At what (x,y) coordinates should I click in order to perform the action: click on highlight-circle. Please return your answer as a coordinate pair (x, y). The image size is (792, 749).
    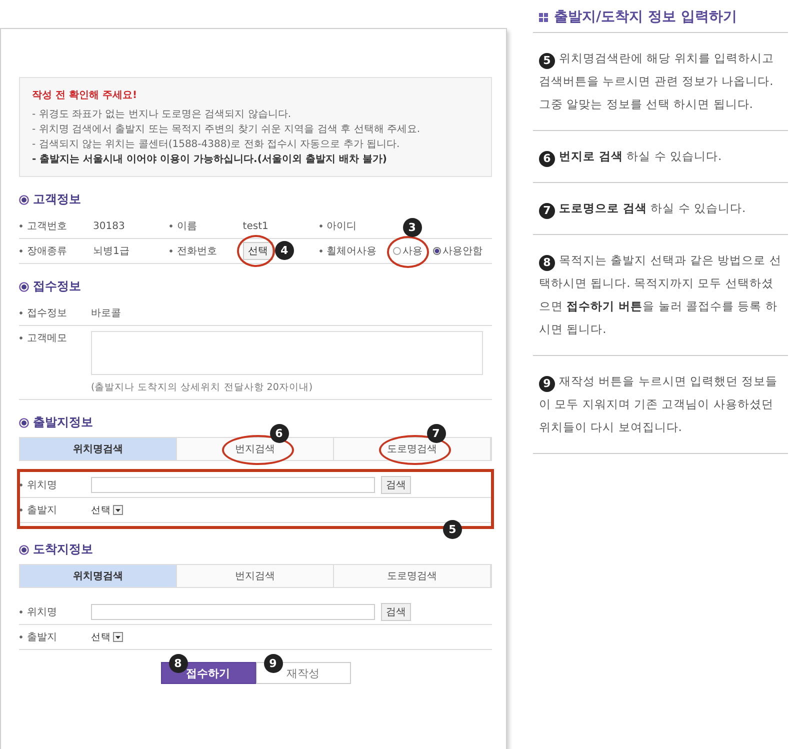
    Looking at the image, I should click on (255, 251).